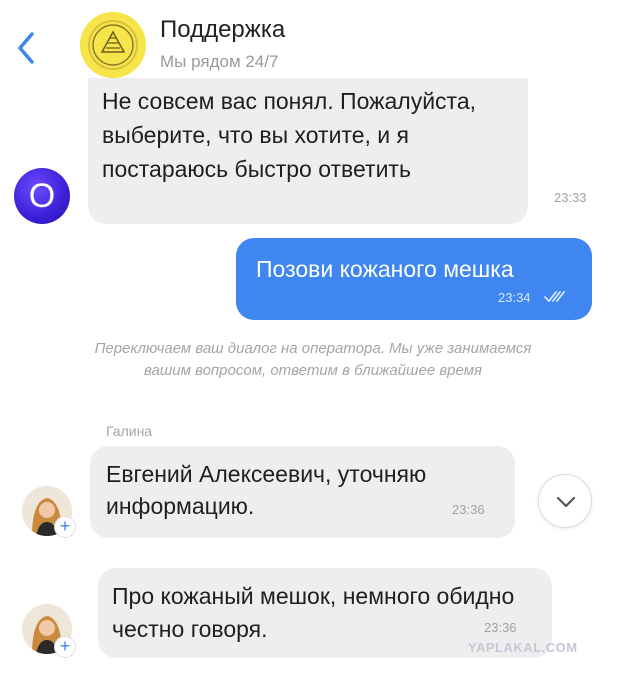 The width and height of the screenshot is (632, 679). What do you see at coordinates (113, 45) in the screenshot?
I see `bank-logo-icon` at bounding box center [113, 45].